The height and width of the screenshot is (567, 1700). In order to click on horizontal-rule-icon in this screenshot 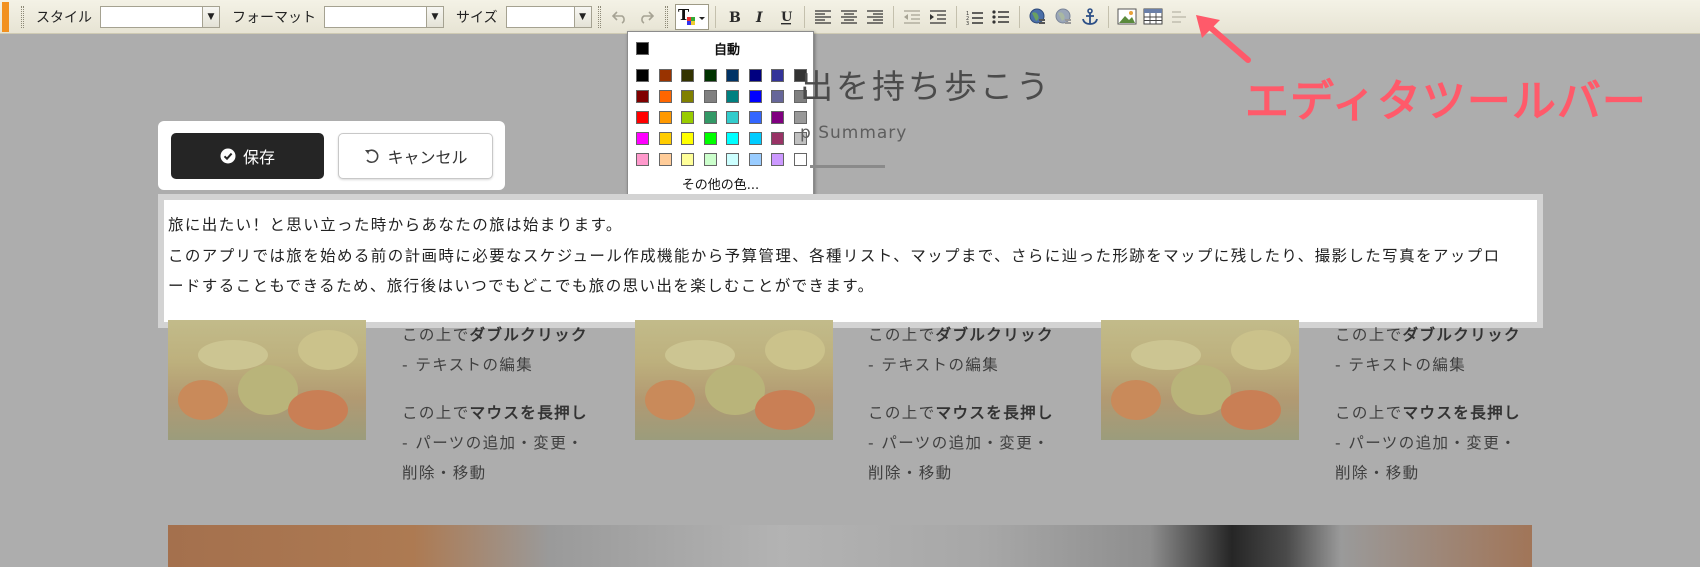, I will do `click(1178, 16)`.